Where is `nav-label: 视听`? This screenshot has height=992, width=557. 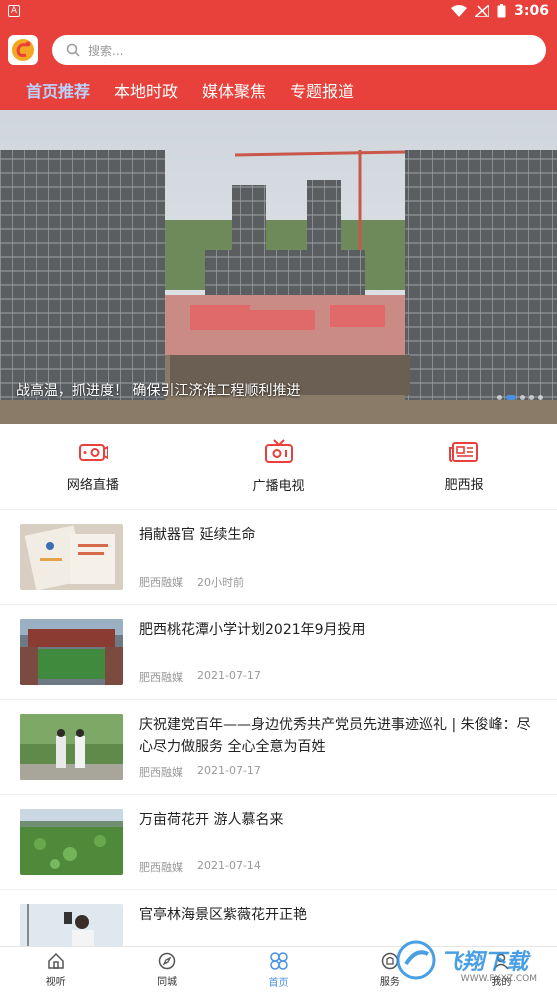 nav-label: 视听 is located at coordinates (55, 982).